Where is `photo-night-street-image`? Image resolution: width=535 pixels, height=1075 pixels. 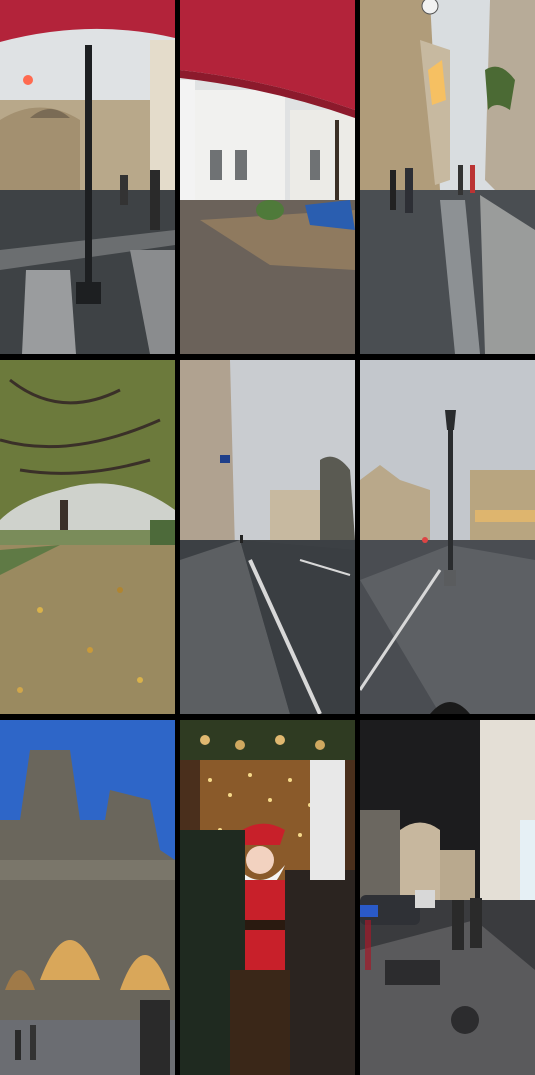
photo-night-street-image is located at coordinates (447, 897).